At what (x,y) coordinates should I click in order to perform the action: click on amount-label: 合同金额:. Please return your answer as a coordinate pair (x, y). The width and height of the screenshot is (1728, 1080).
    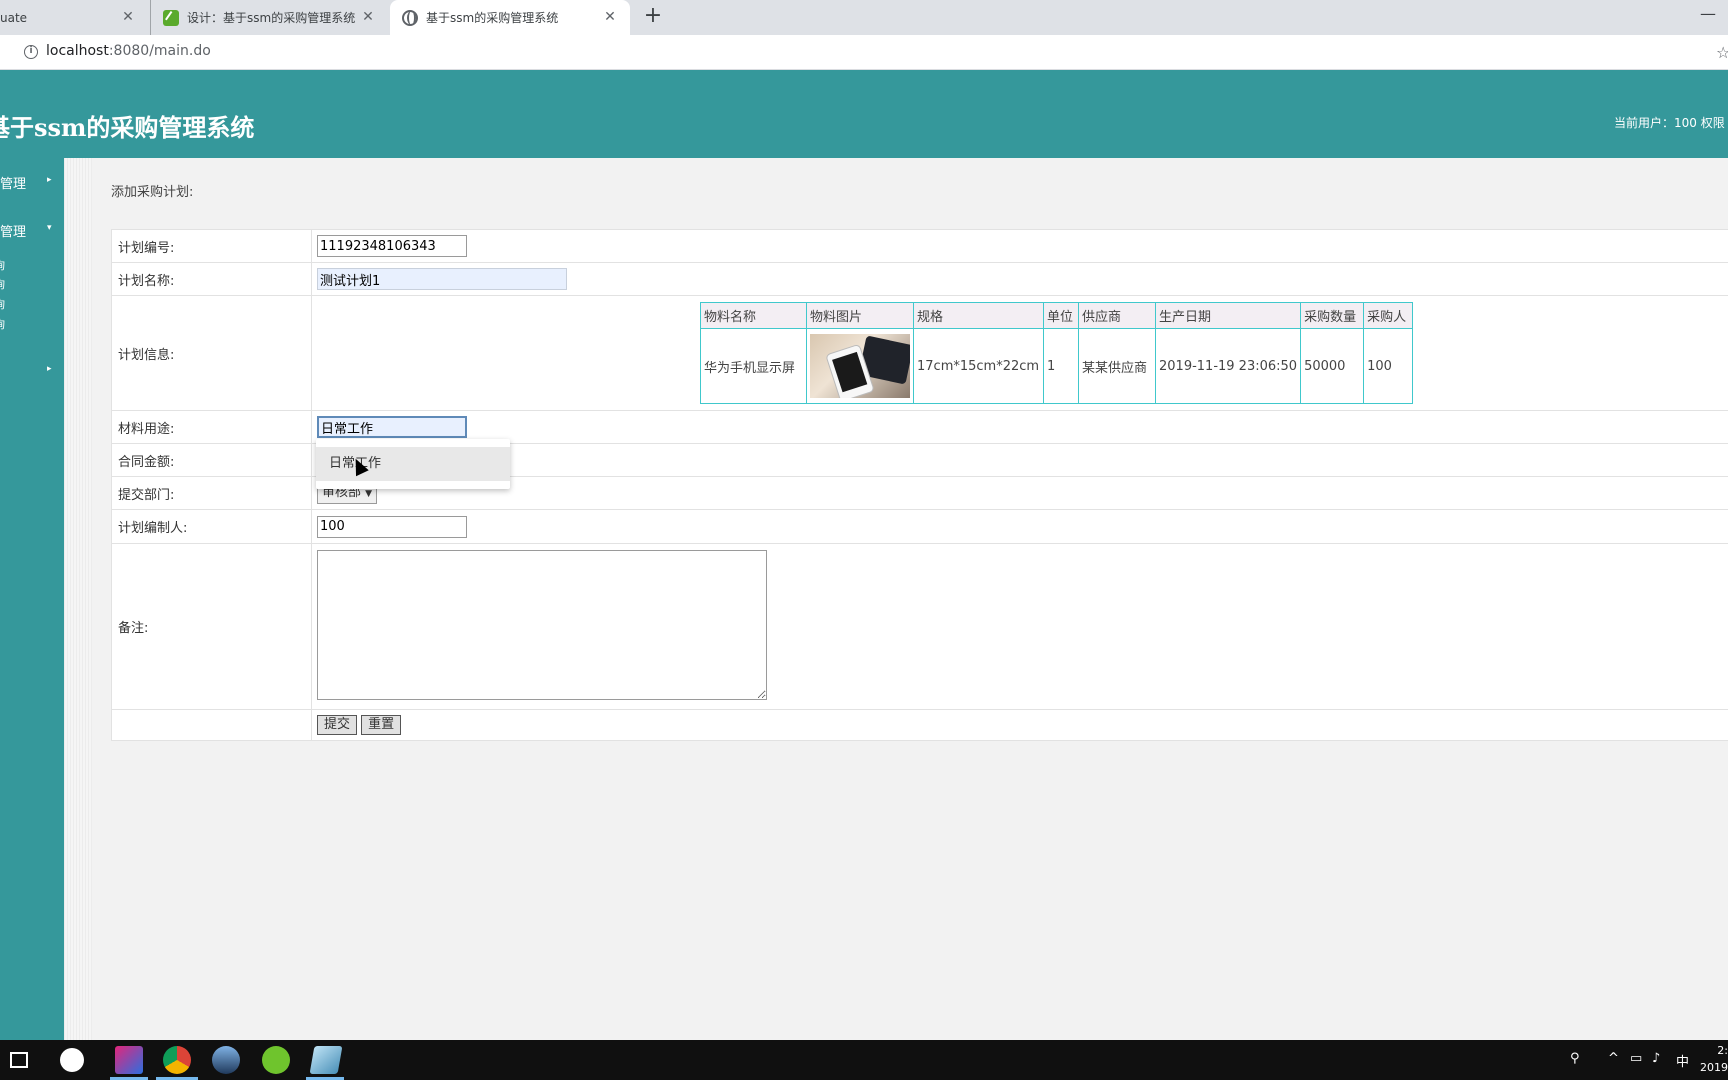
    Looking at the image, I should click on (211, 460).